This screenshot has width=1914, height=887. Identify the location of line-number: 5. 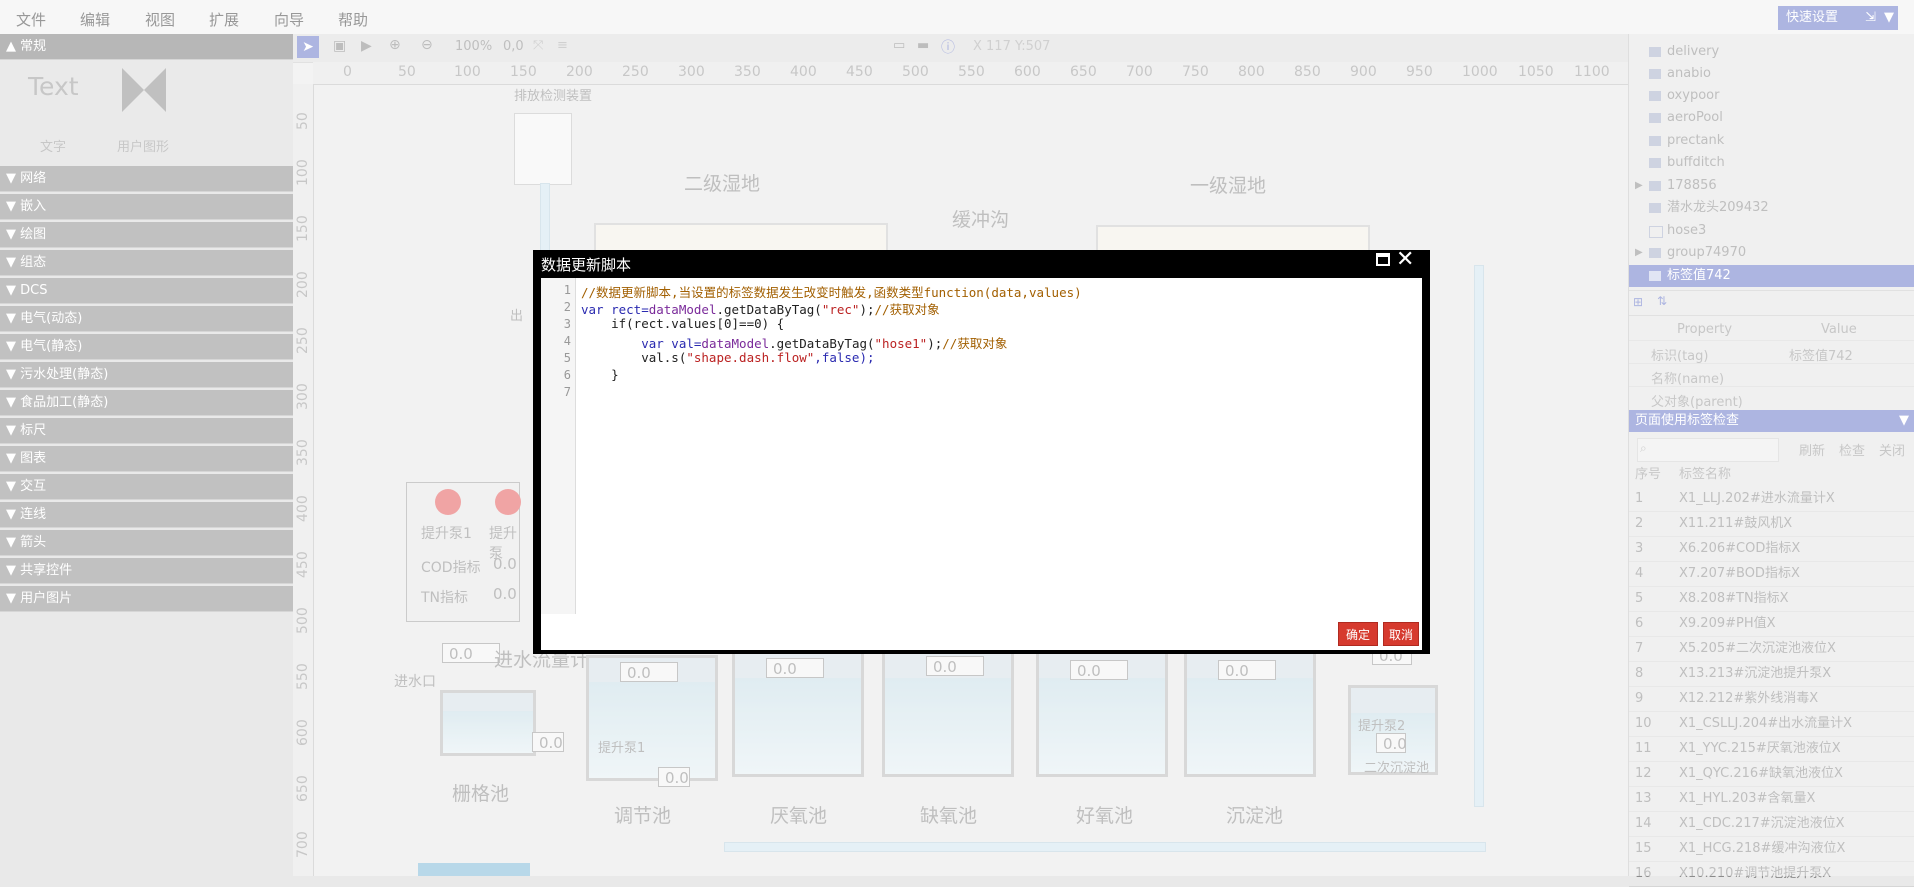
(567, 358).